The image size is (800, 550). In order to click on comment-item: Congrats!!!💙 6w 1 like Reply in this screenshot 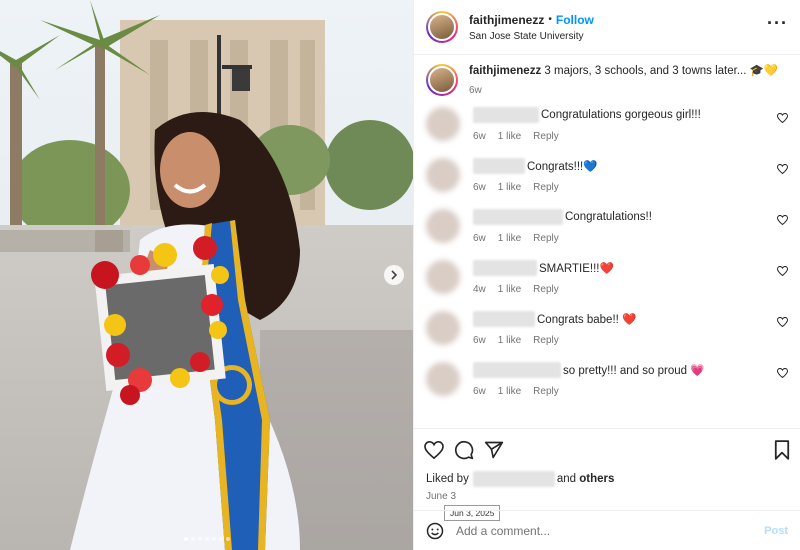, I will do `click(607, 178)`.